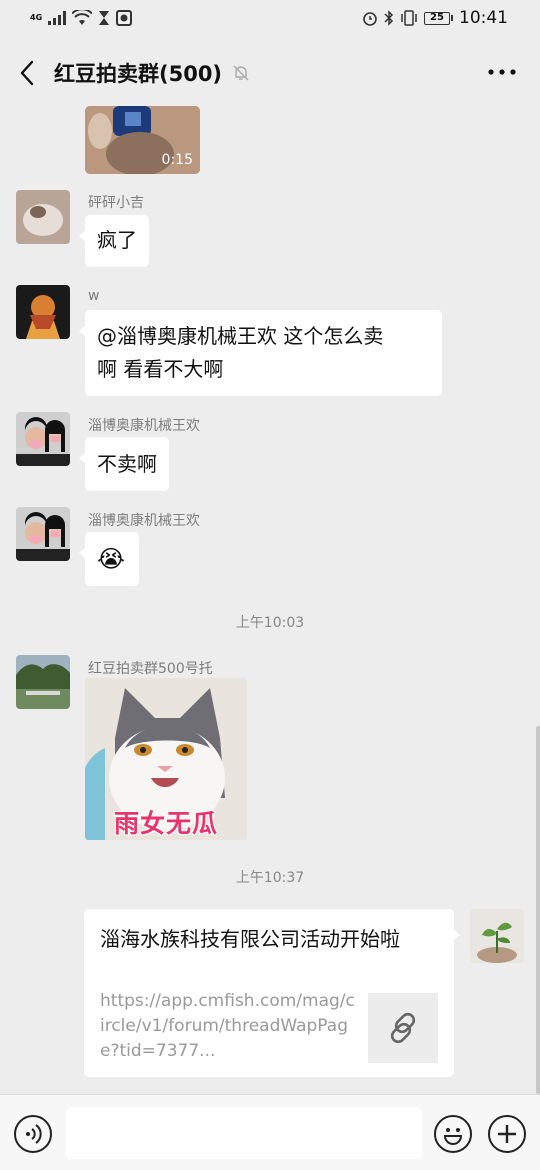 The width and height of the screenshot is (540, 1170). Describe the element at coordinates (538, 910) in the screenshot. I see `scrollbar` at that location.